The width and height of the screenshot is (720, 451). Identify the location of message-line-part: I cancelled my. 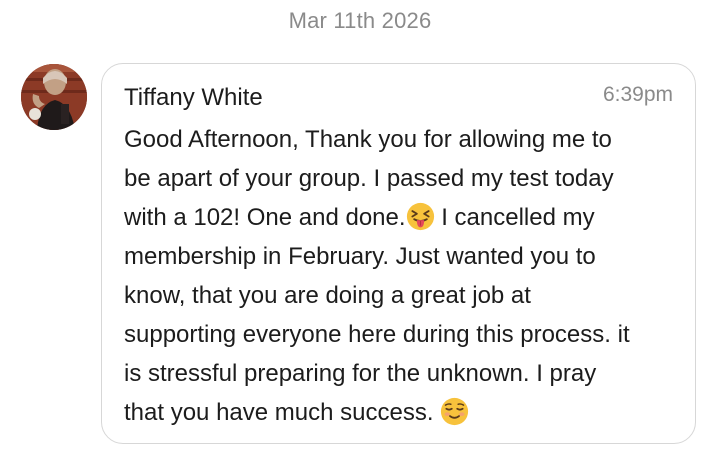
(518, 217).